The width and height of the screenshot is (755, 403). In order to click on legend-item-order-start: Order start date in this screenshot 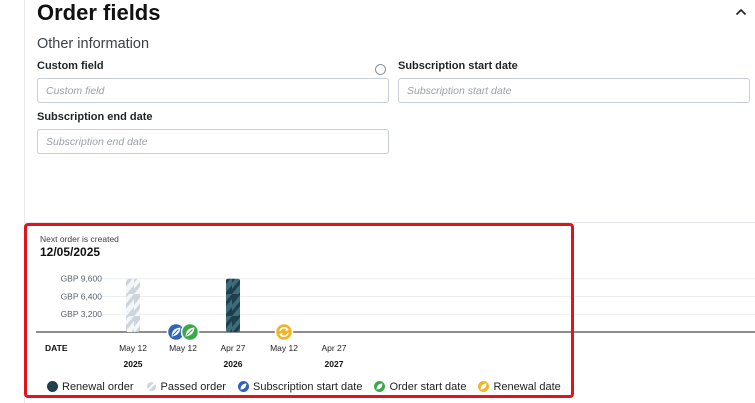, I will do `click(419, 386)`.